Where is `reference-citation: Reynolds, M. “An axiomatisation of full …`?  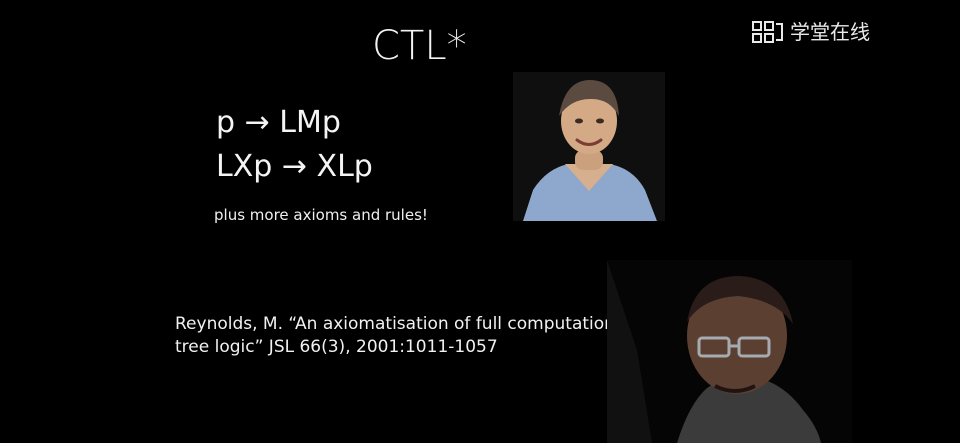
reference-citation: Reynolds, M. “An axiomatisation of full … is located at coordinates (403, 335).